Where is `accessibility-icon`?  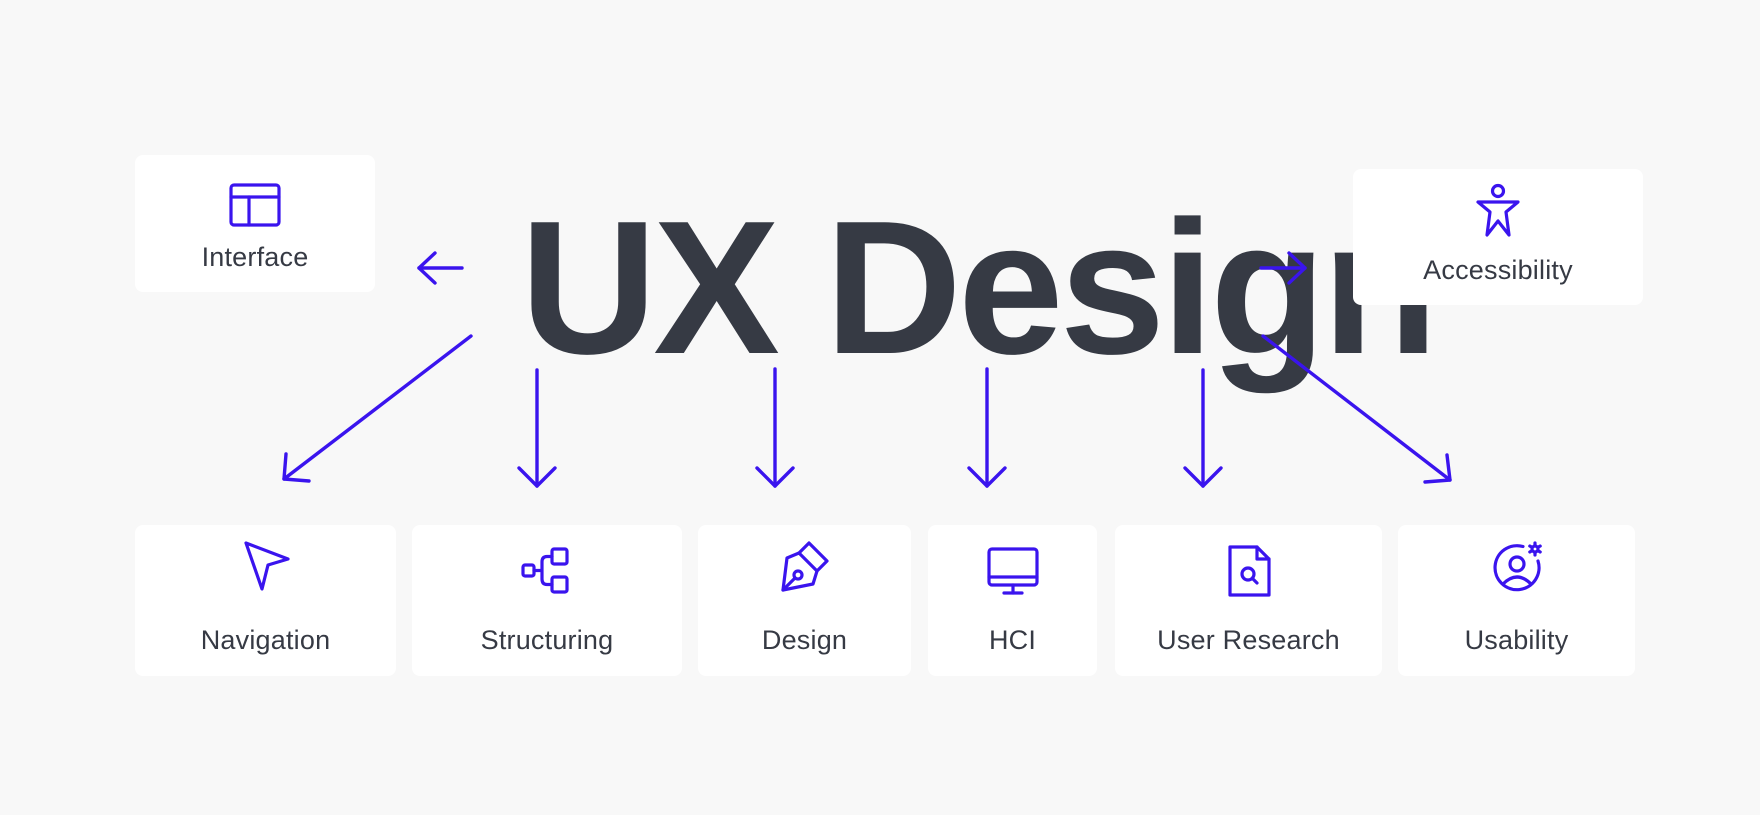 accessibility-icon is located at coordinates (1498, 211).